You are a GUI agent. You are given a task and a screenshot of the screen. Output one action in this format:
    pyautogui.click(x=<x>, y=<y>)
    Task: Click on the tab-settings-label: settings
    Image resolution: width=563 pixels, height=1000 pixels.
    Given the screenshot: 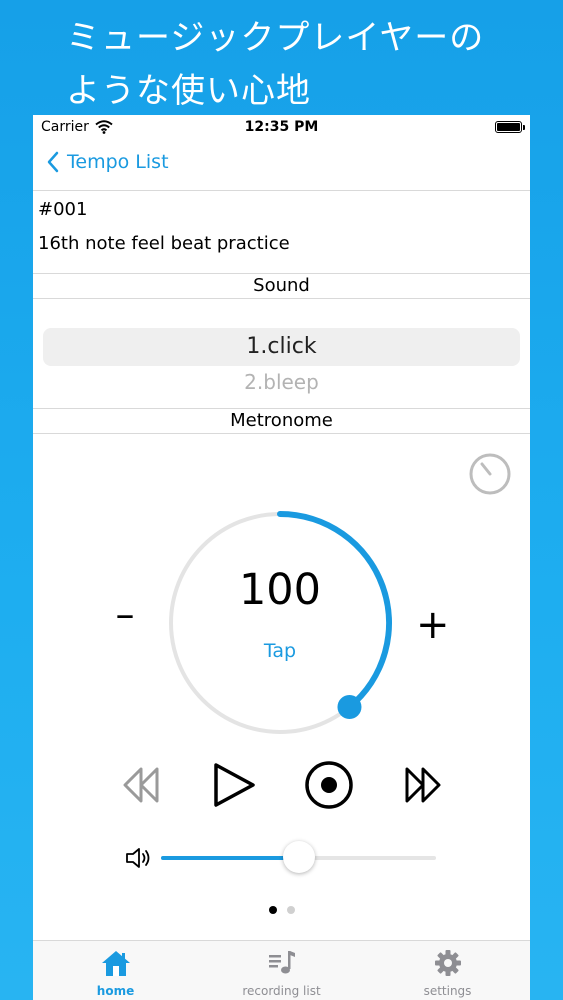 What is the action you would take?
    pyautogui.click(x=447, y=991)
    